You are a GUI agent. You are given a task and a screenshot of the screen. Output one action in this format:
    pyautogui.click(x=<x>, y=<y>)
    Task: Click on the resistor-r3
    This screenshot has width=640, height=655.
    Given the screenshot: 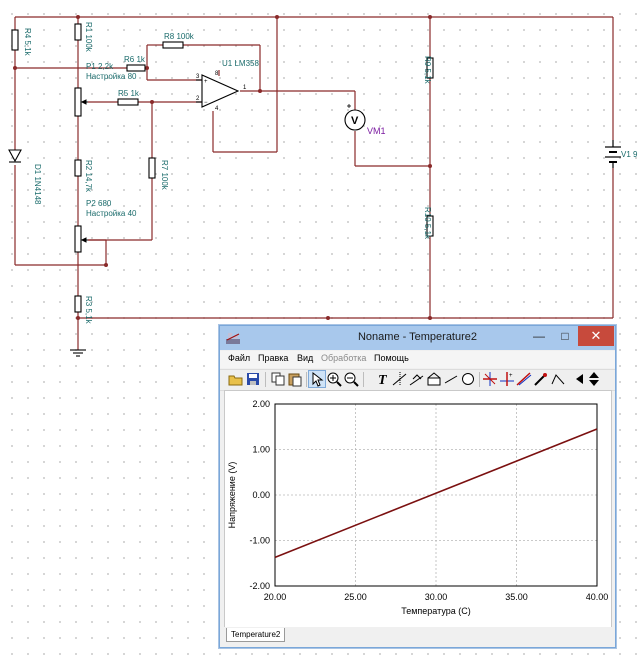 What is the action you would take?
    pyautogui.click(x=78, y=304)
    